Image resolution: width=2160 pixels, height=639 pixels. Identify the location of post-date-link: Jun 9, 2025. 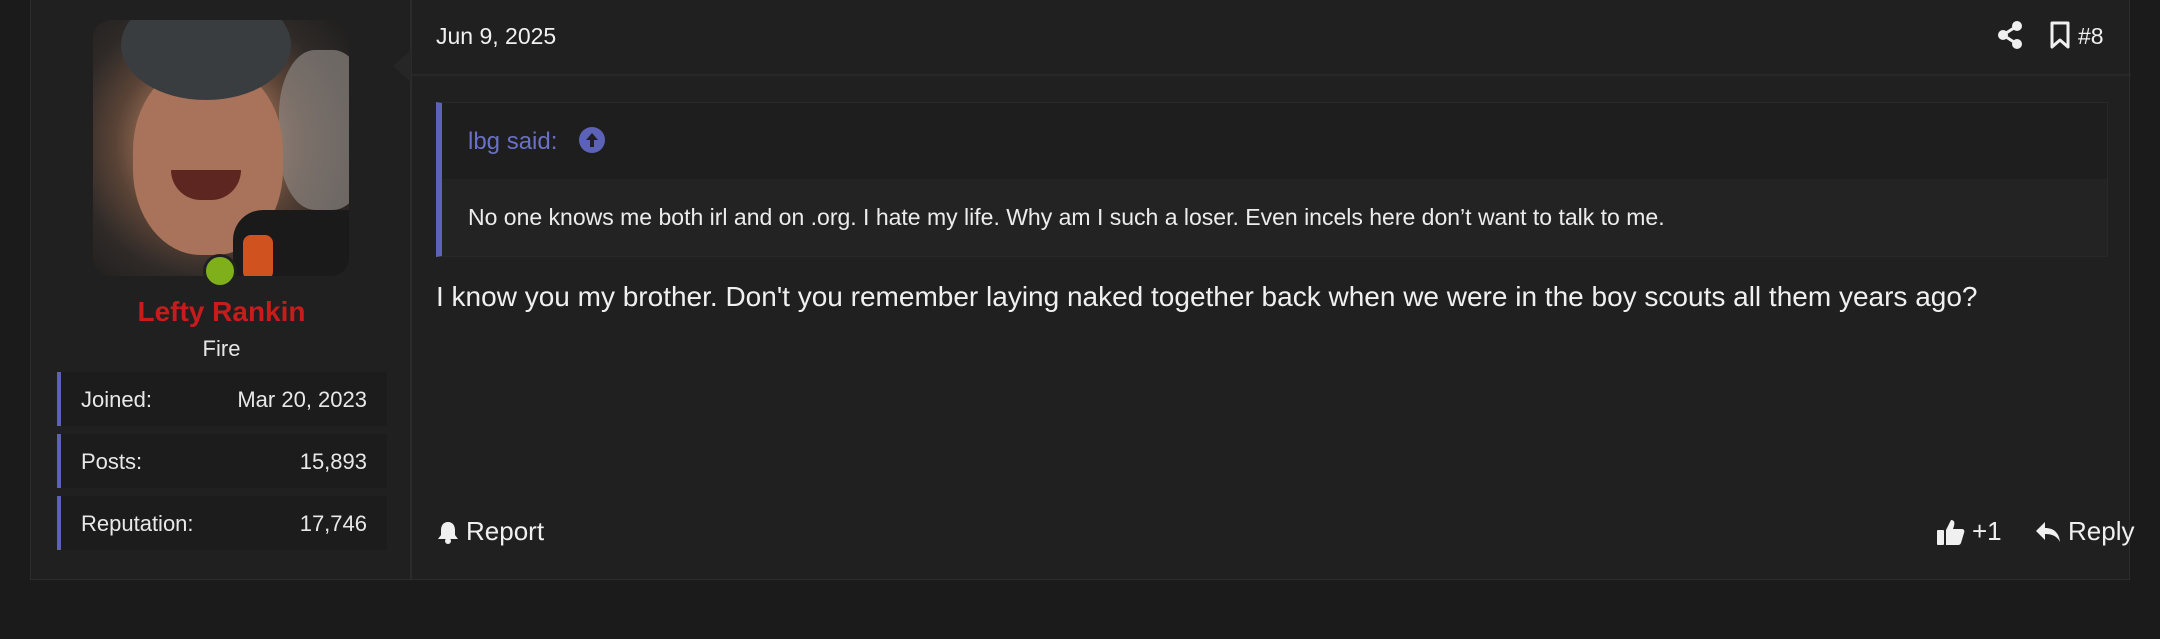
(496, 36).